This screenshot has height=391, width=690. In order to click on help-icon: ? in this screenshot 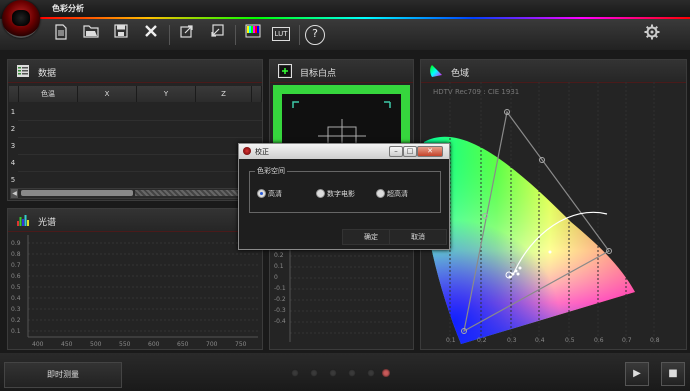, I will do `click(315, 35)`.